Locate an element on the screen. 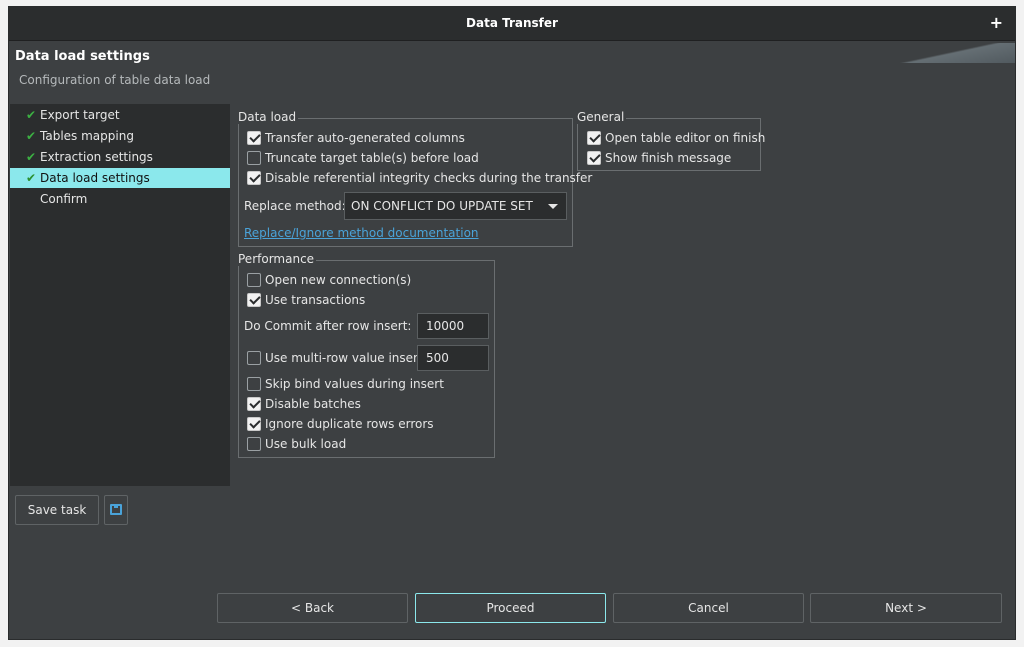  transfer-auto-generated-checkbox: Transfer auto-generated columns is located at coordinates (356, 138).